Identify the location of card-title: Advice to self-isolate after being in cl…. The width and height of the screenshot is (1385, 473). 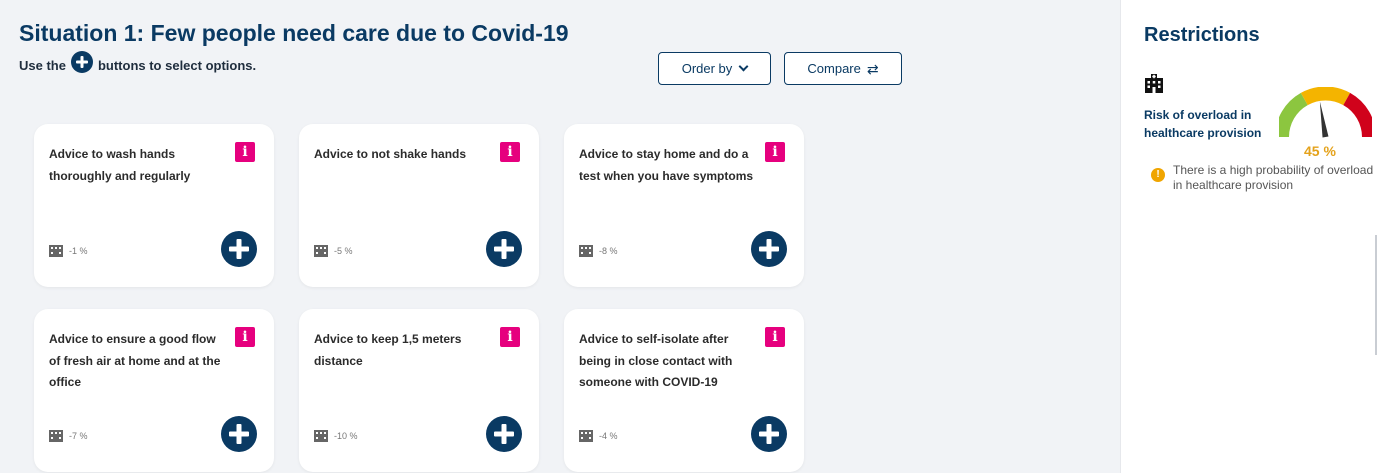
(656, 360).